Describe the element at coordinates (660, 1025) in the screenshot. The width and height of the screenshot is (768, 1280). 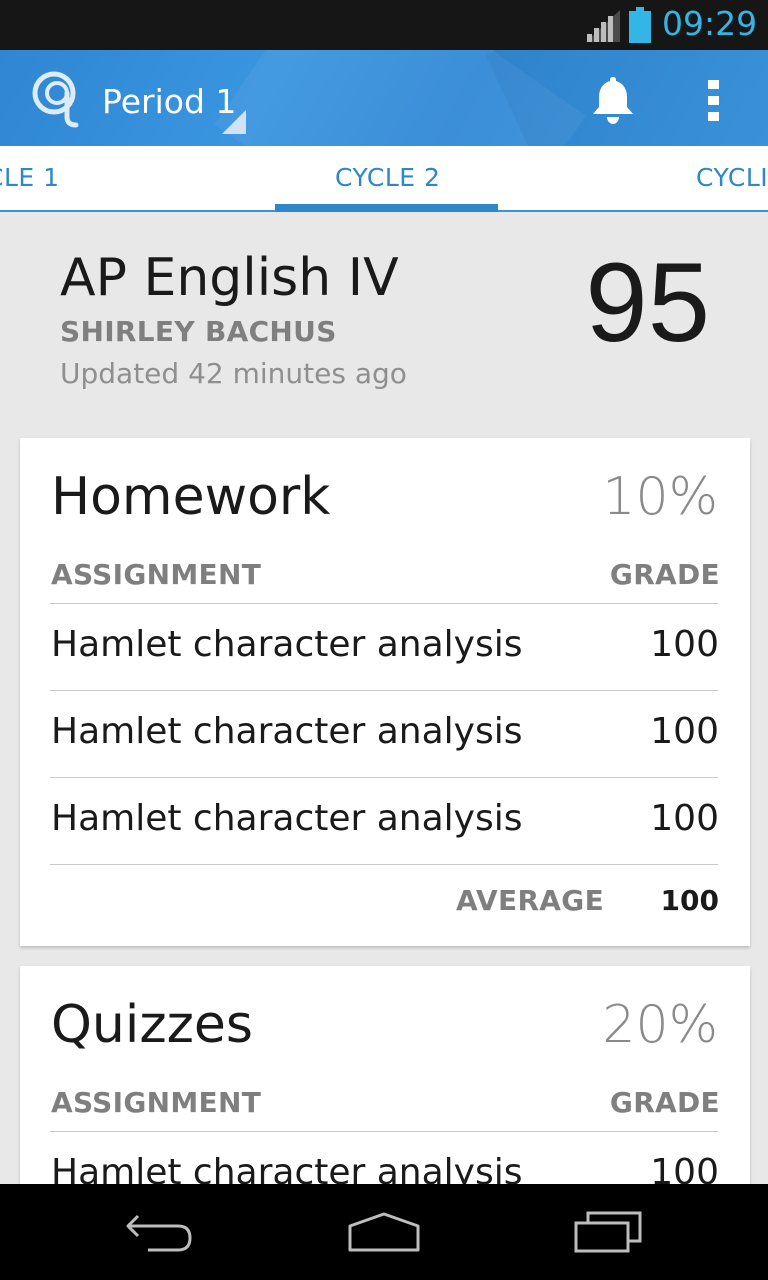
I see `category-weight: 20%` at that location.